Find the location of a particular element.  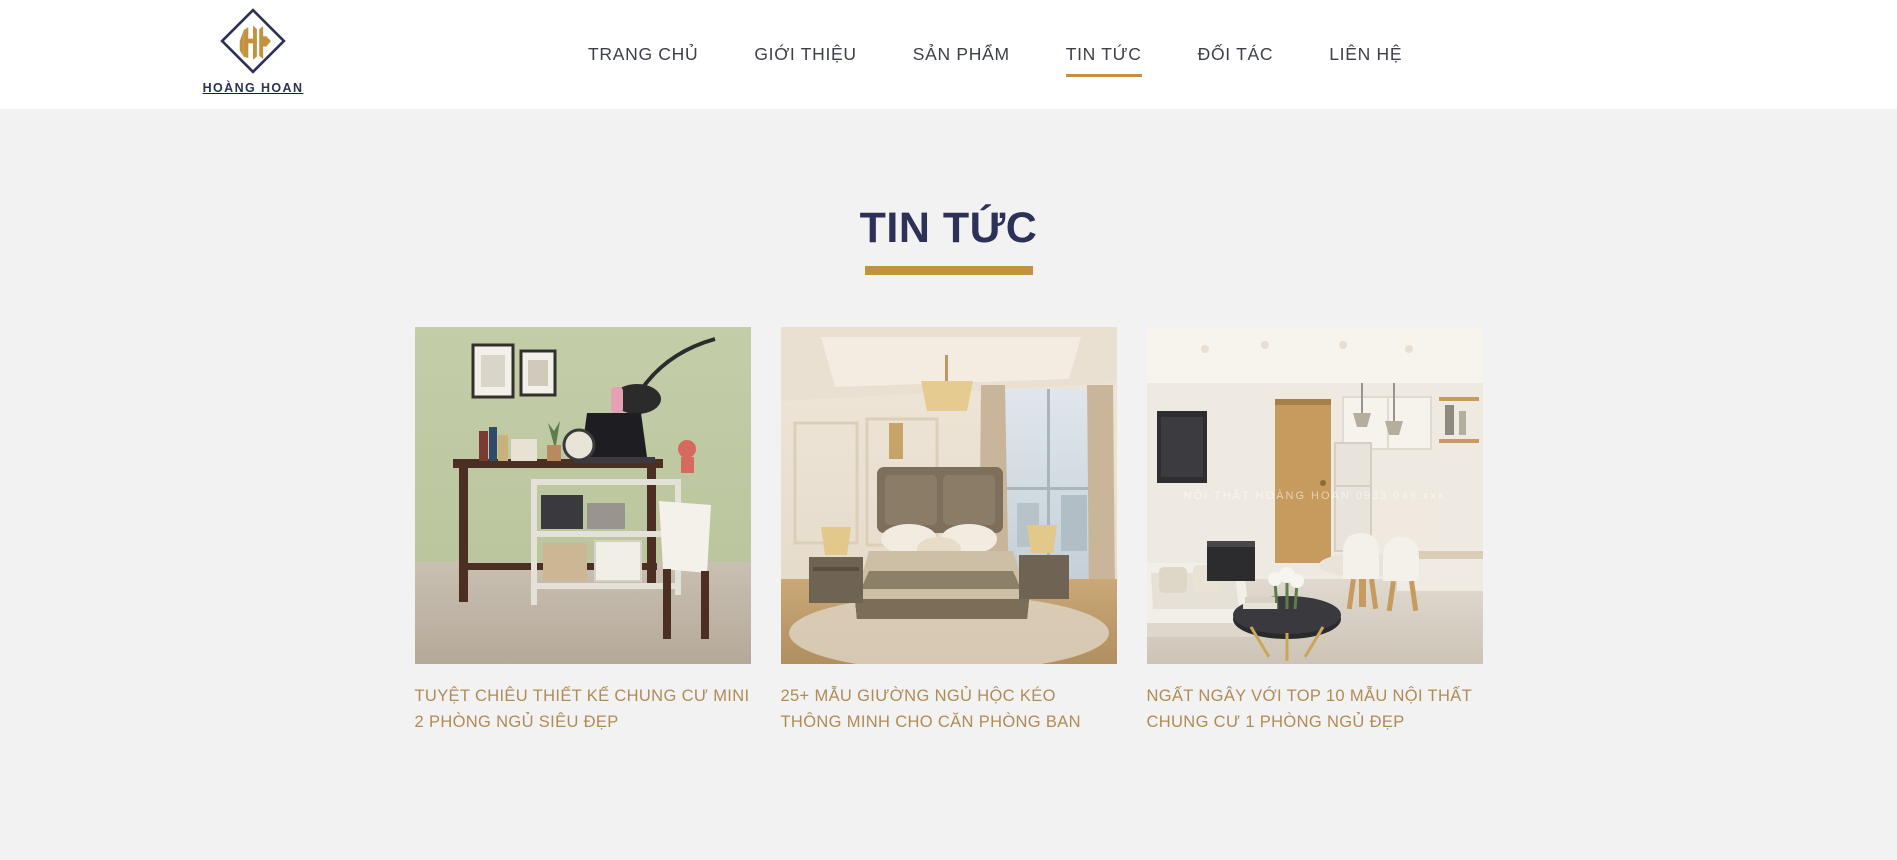

home-office-desk-photo is located at coordinates (582, 495).